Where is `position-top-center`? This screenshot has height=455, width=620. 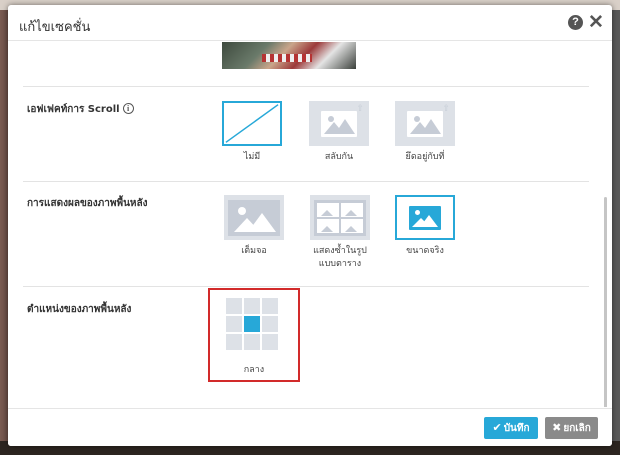 position-top-center is located at coordinates (252, 306).